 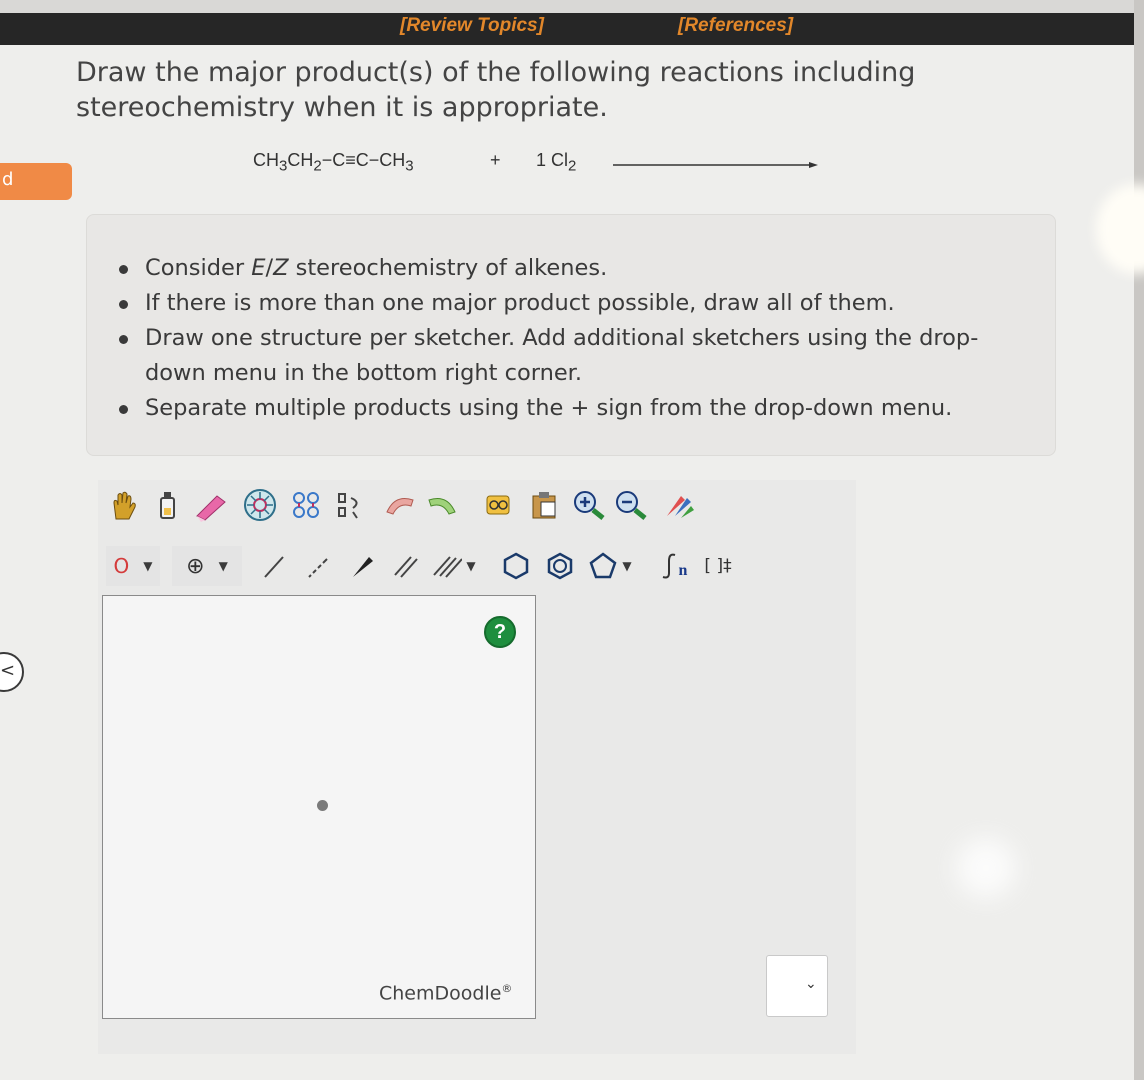 What do you see at coordinates (8, 179) in the screenshot?
I see `side-tab-label: d` at bounding box center [8, 179].